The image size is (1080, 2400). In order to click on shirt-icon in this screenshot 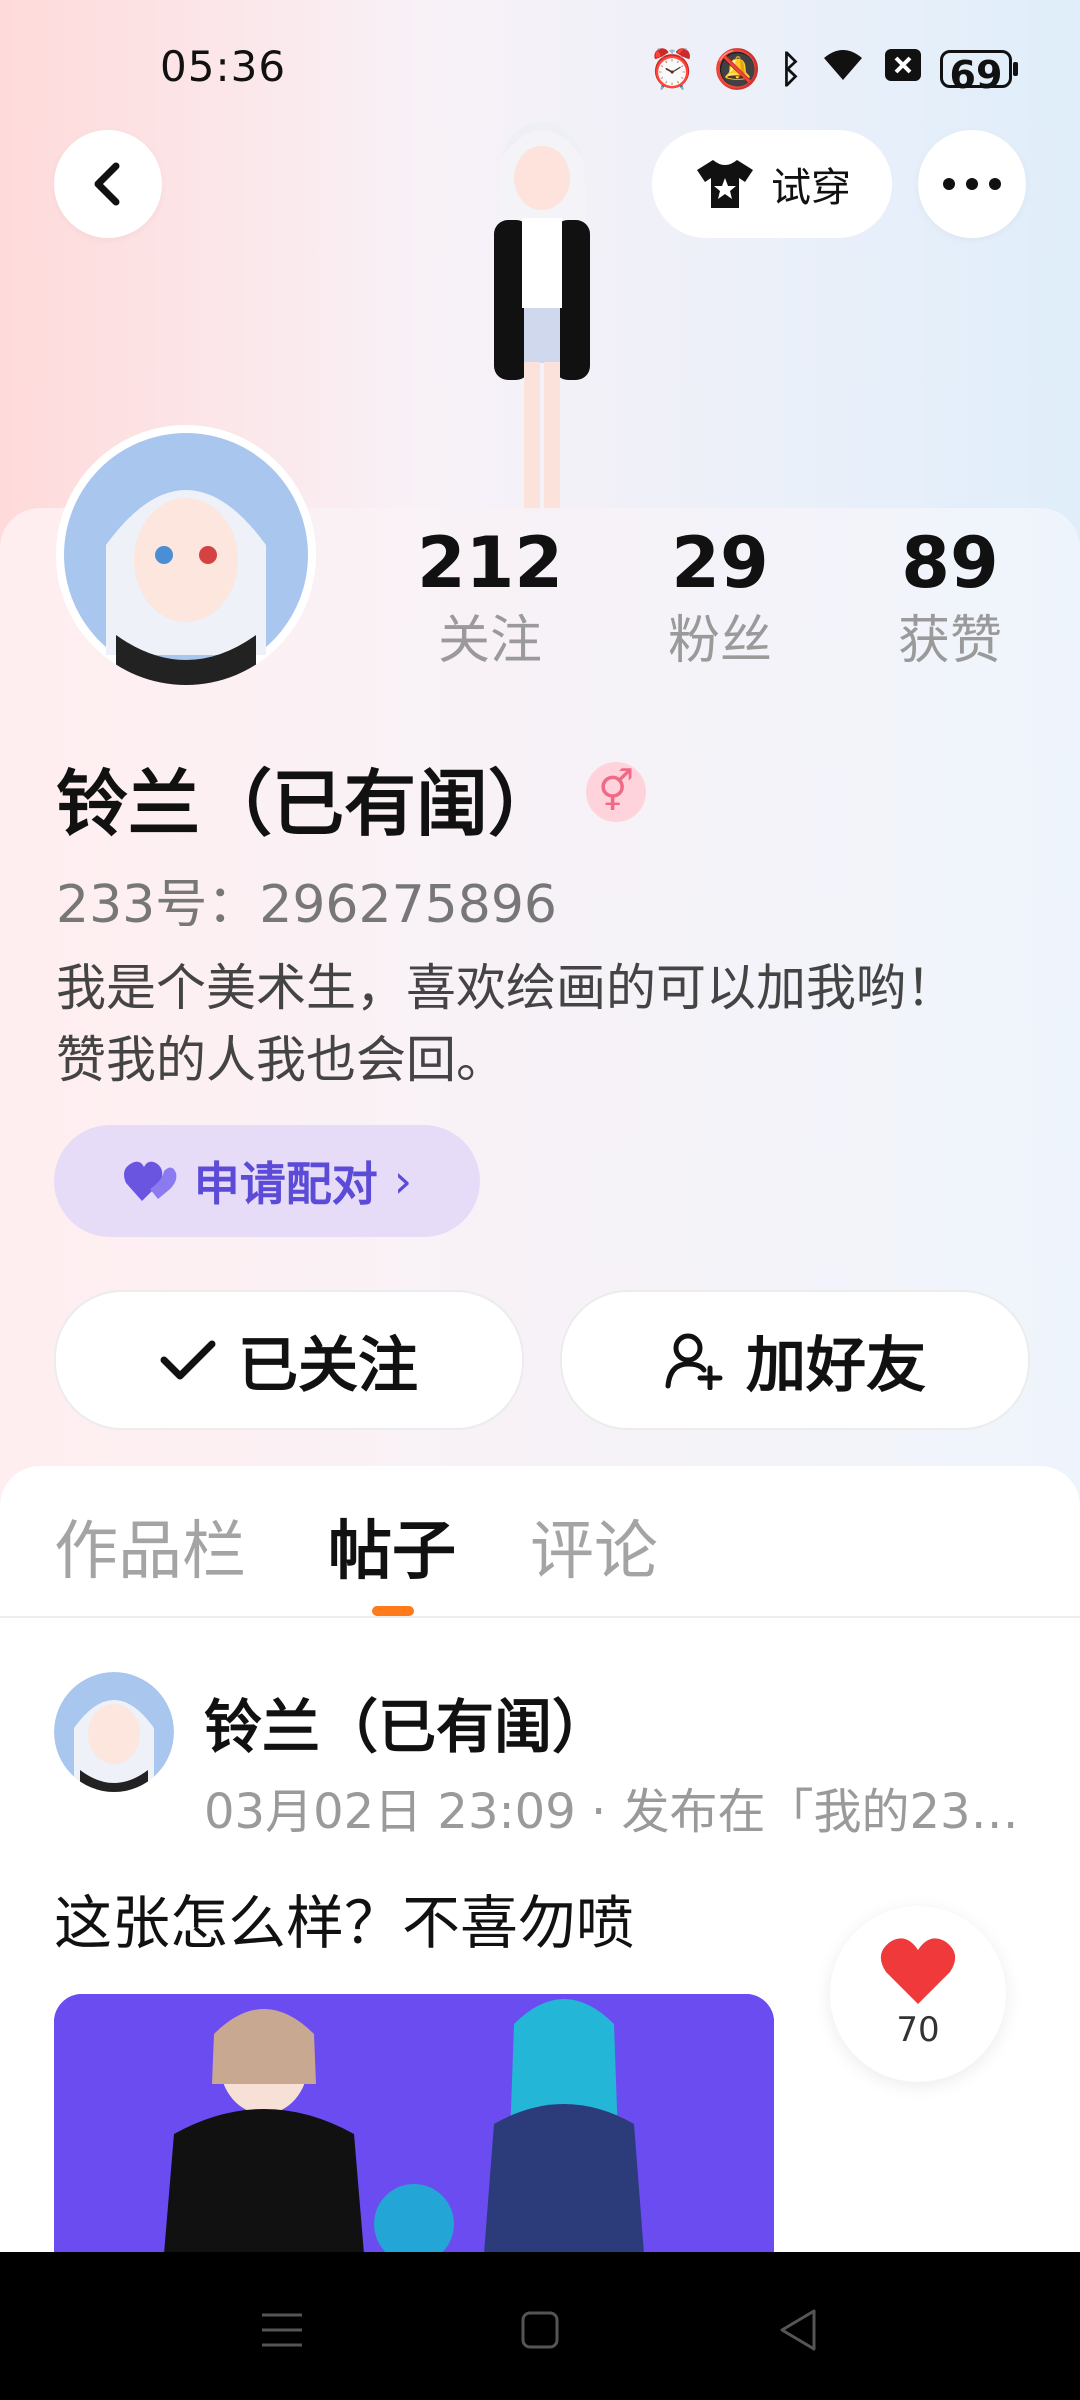, I will do `click(725, 184)`.